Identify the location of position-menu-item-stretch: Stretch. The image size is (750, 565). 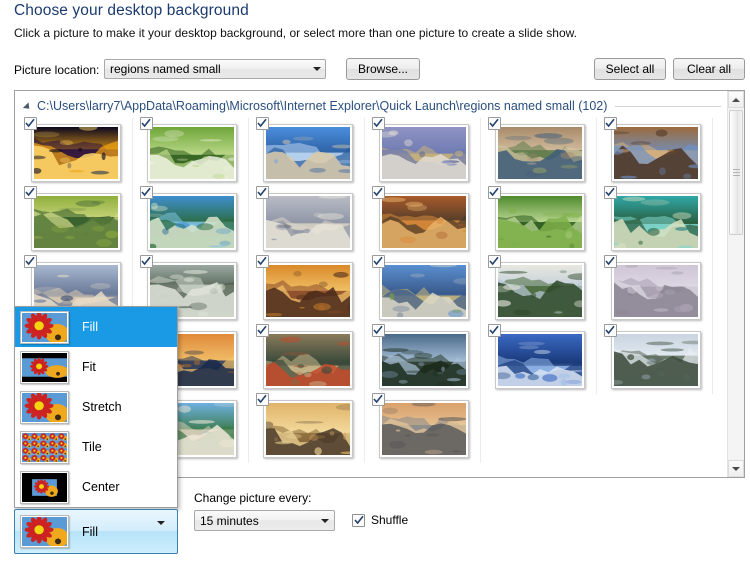
(96, 407).